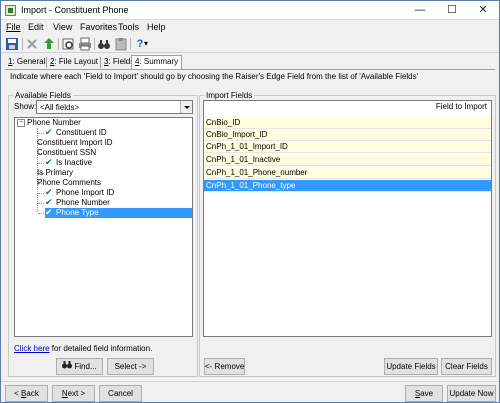  Describe the element at coordinates (68, 163) in the screenshot. I see `tree-item-is-inactive: ✔ Is Inactive` at that location.